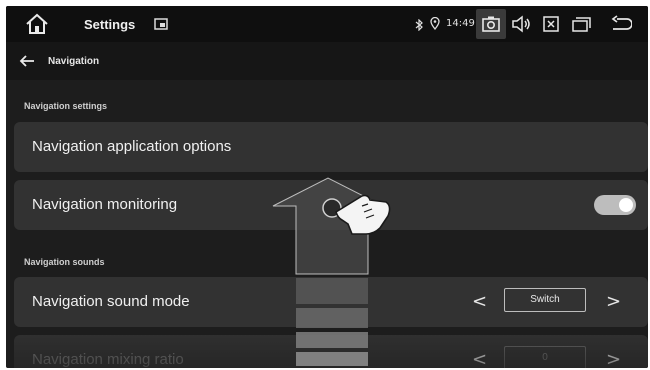 This screenshot has width=650, height=370. What do you see at coordinates (460, 23) in the screenshot?
I see `clock: 14:49` at bounding box center [460, 23].